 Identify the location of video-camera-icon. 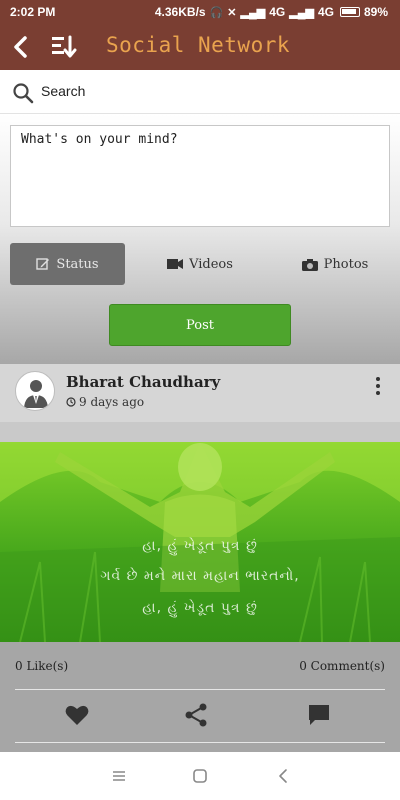
(175, 264).